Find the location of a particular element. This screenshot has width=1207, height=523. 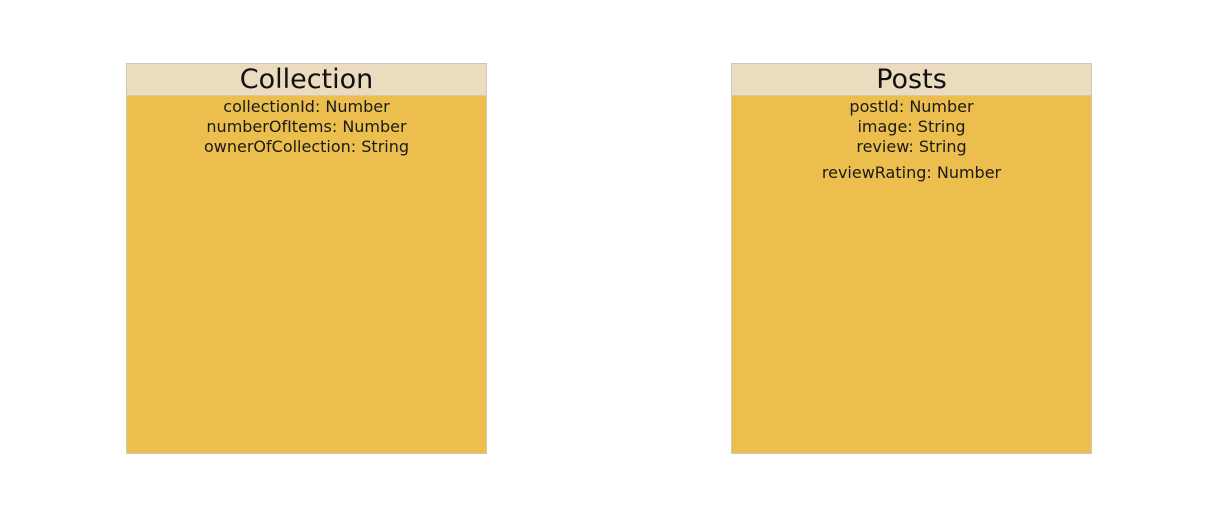

field-image: image: String is located at coordinates (911, 126).